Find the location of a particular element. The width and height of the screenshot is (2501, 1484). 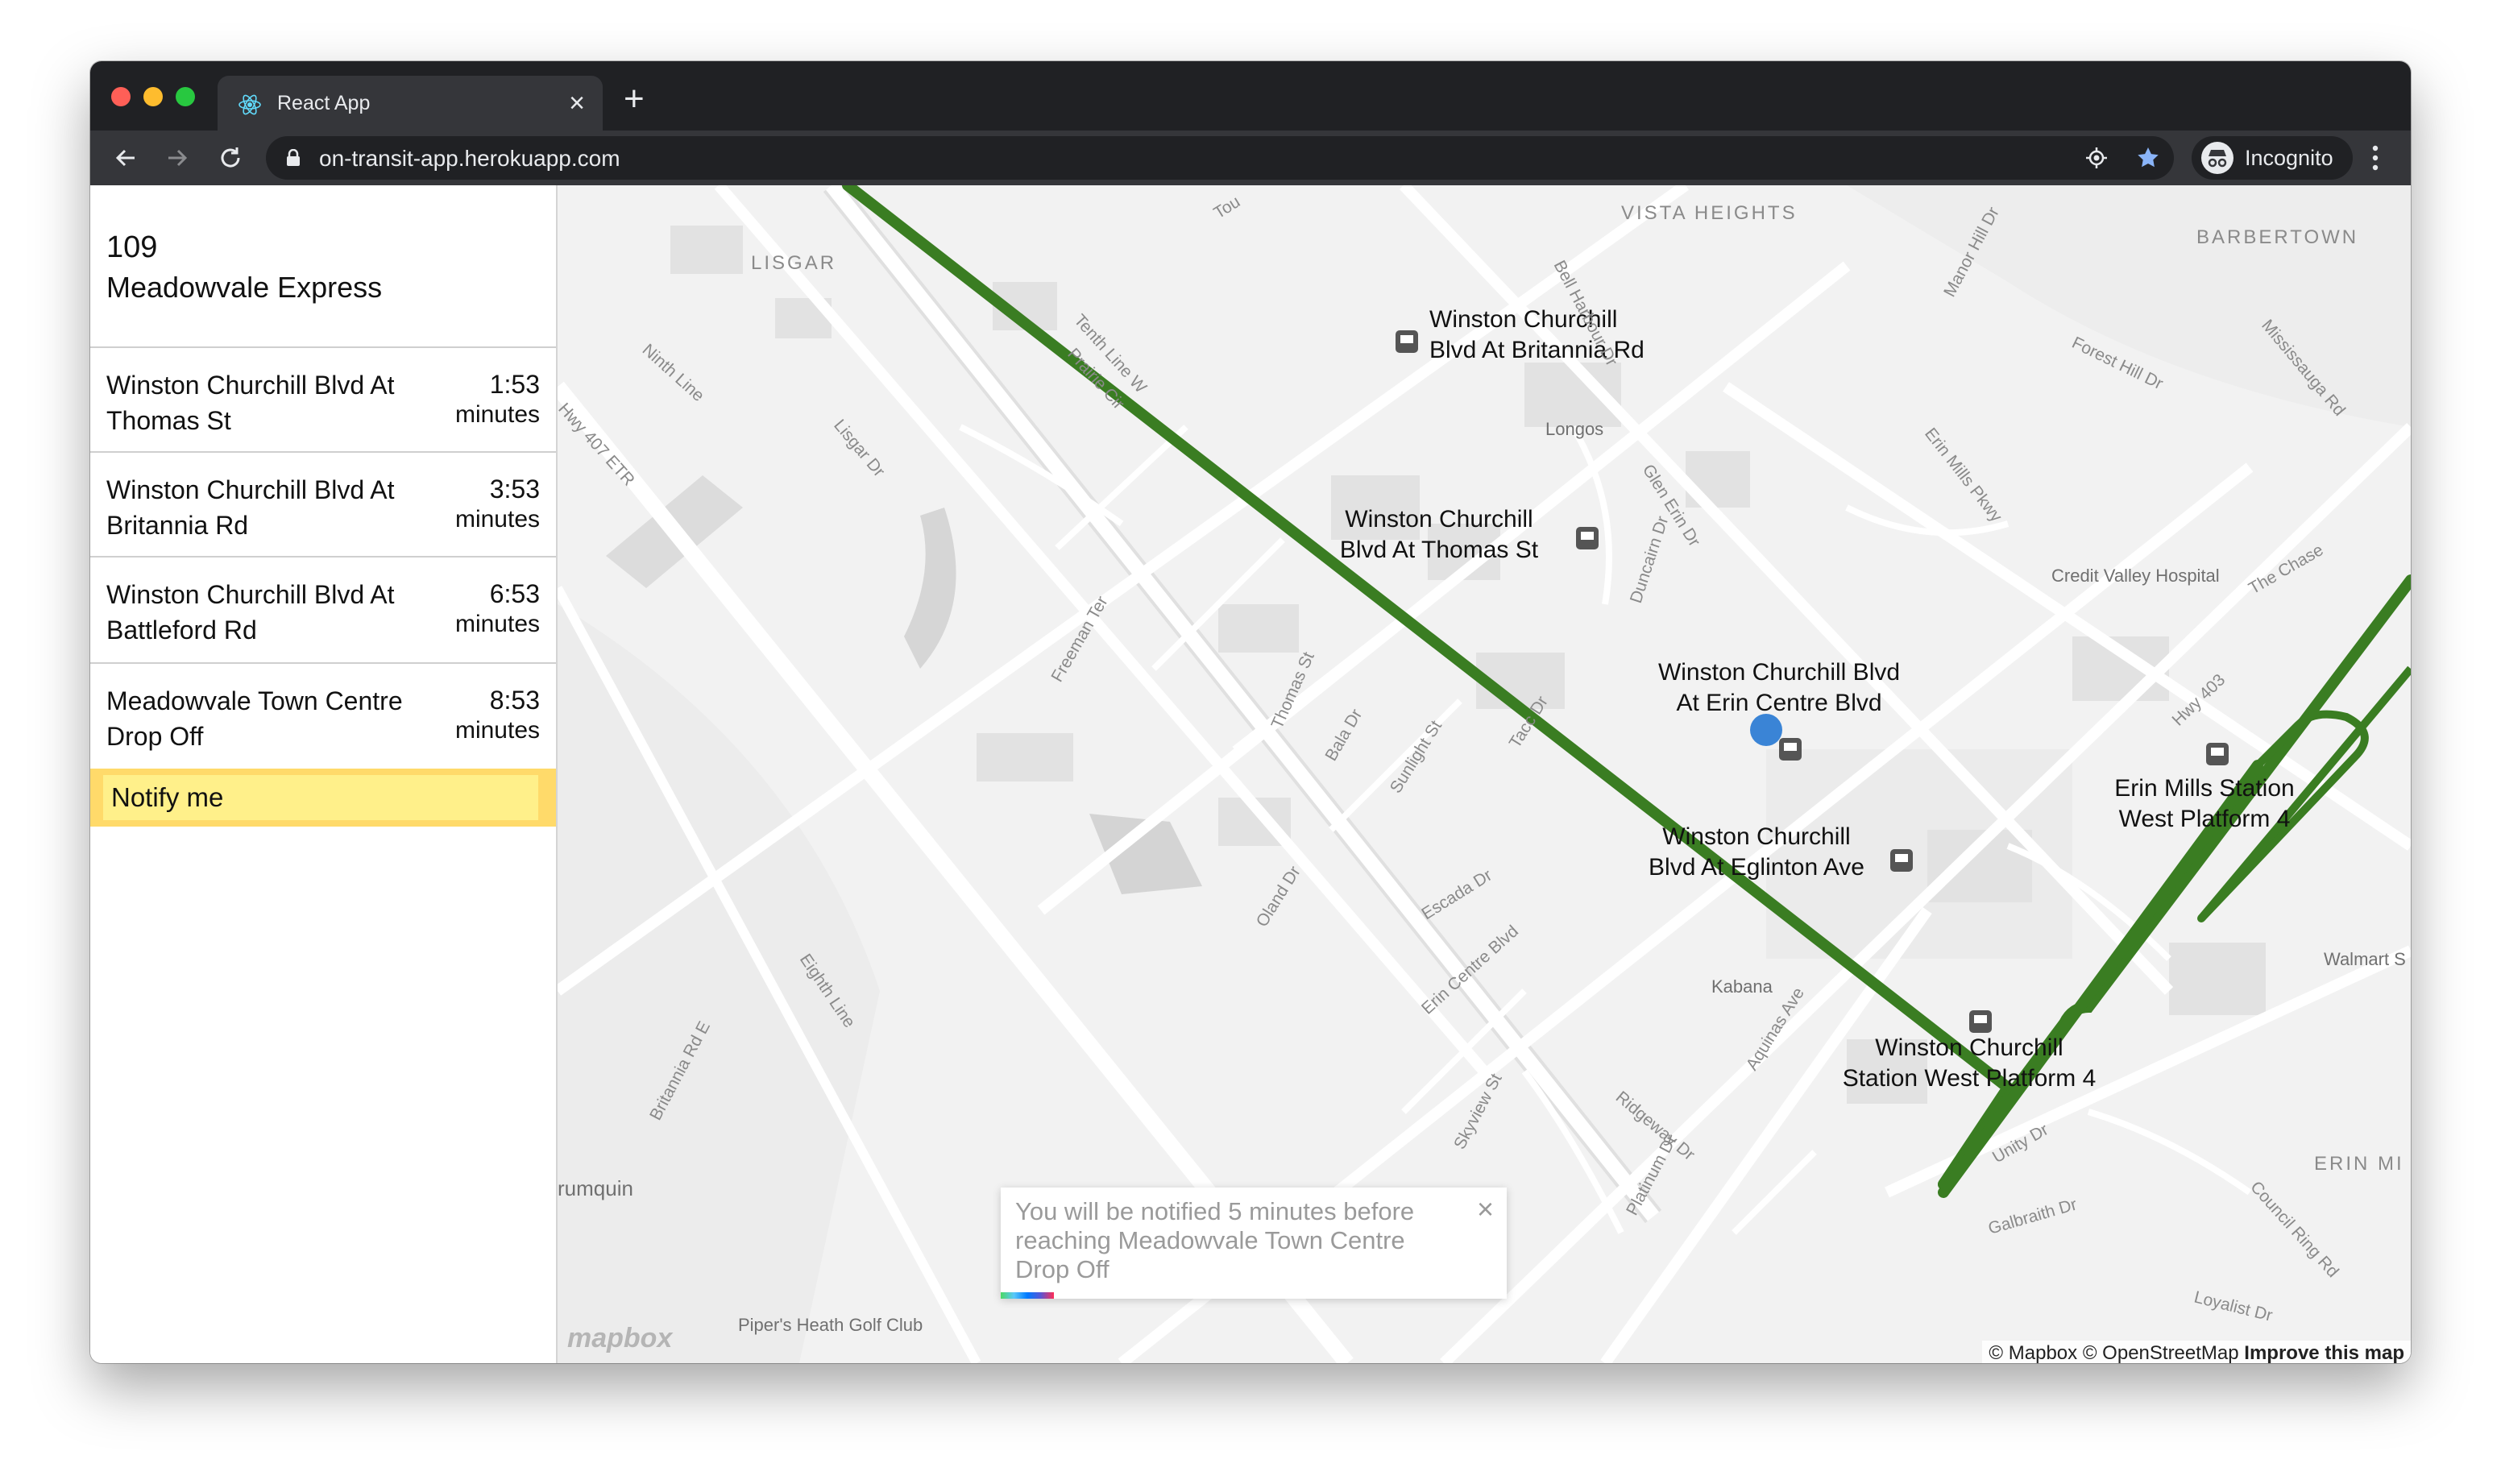

reload-icon is located at coordinates (230, 157).